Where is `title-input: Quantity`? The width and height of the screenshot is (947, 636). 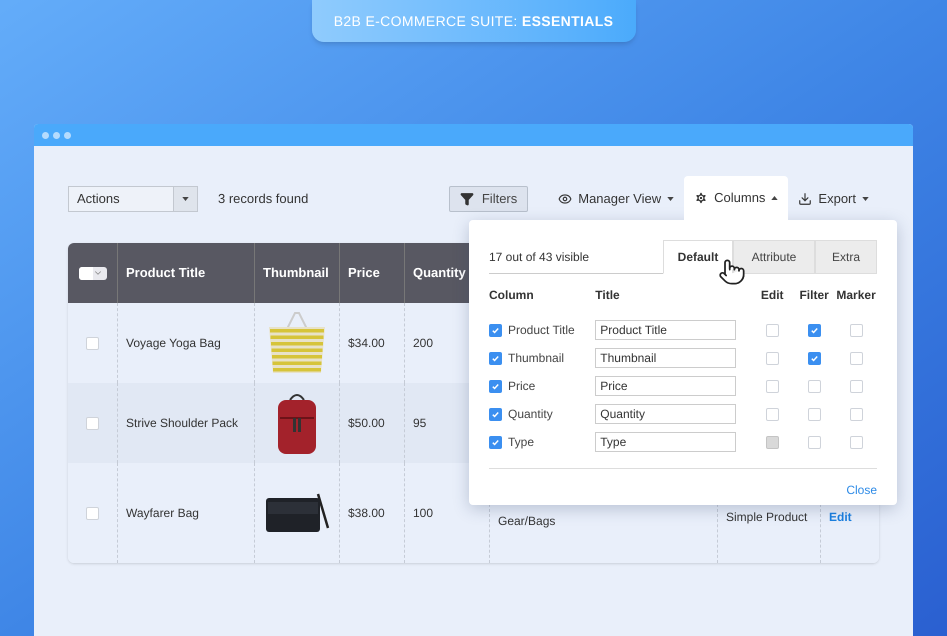
title-input: Quantity is located at coordinates (665, 414).